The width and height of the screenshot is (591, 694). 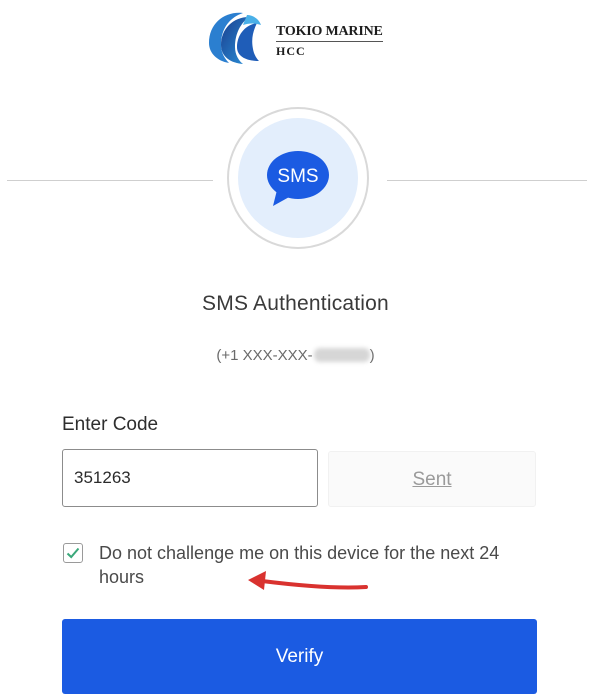 I want to click on logo-line-2: HCC, so click(x=291, y=51).